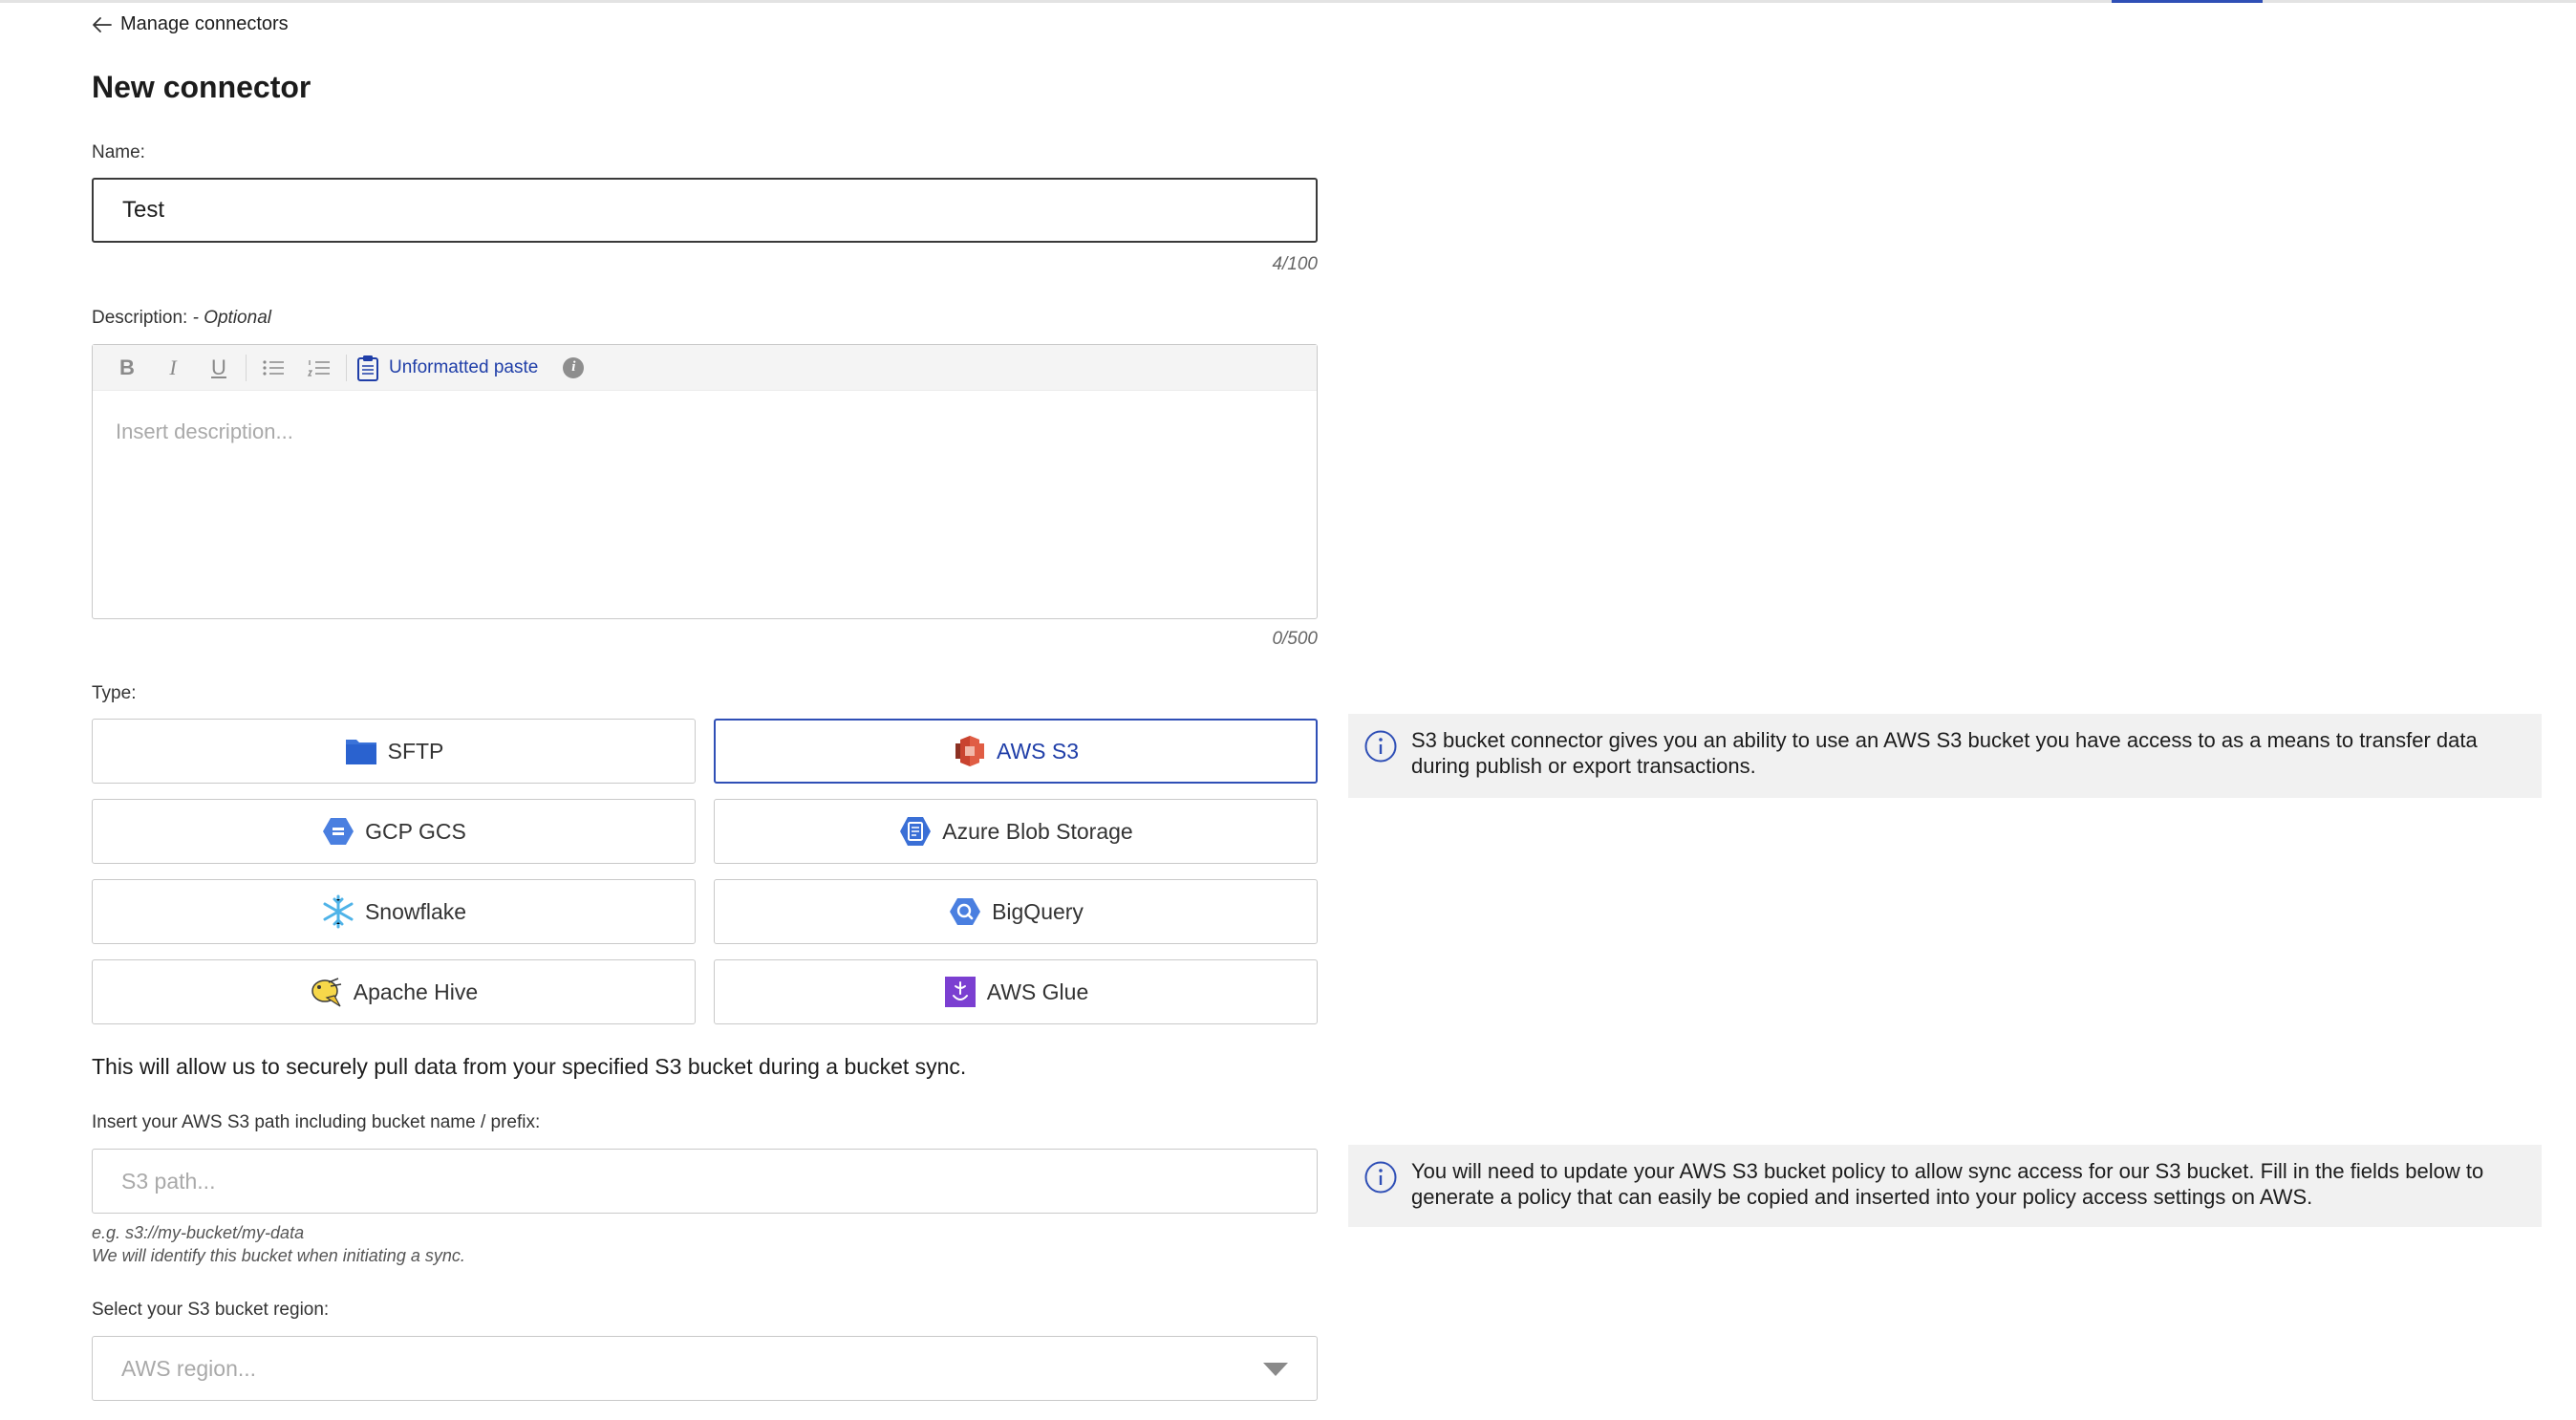 This screenshot has width=2576, height=1420. What do you see at coordinates (1038, 751) in the screenshot?
I see `type-option-label: AWS S3` at bounding box center [1038, 751].